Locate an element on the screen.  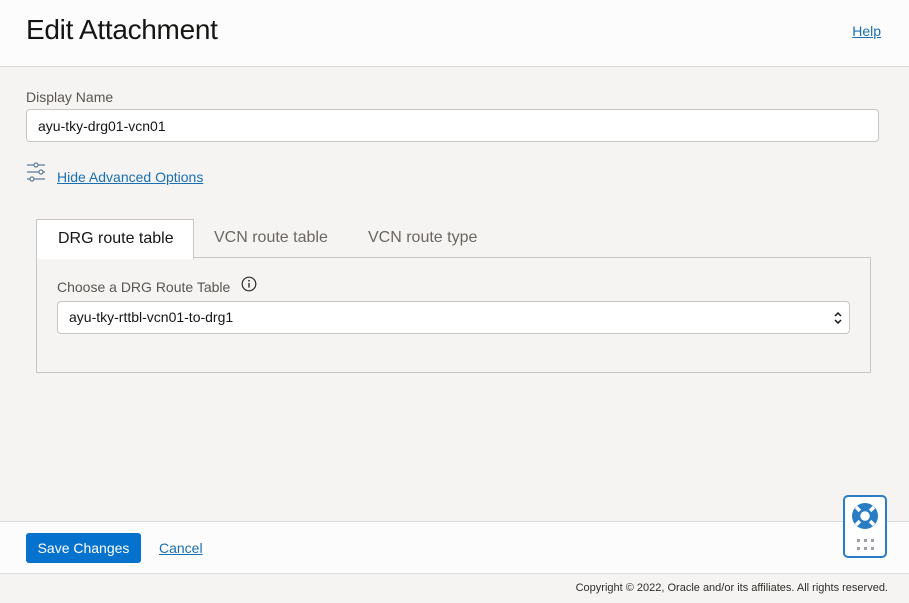
sliders-icon is located at coordinates (36, 172).